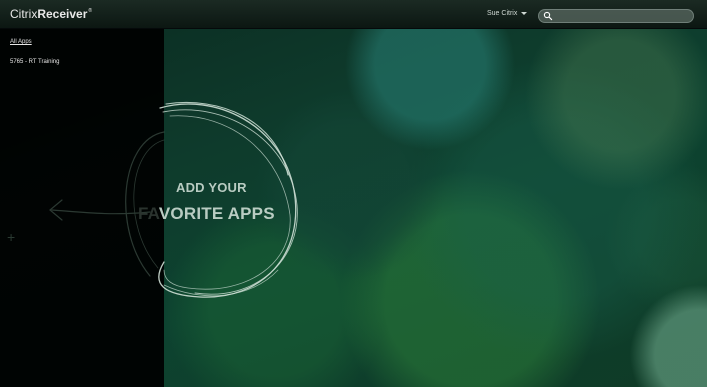 Image resolution: width=707 pixels, height=387 pixels. I want to click on citrix-receiver-logo: CitrixReceiver®, so click(51, 14).